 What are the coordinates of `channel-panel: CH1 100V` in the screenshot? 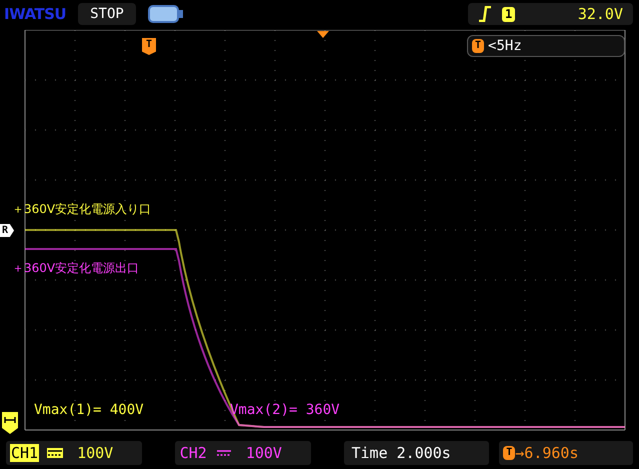 It's located at (74, 453).